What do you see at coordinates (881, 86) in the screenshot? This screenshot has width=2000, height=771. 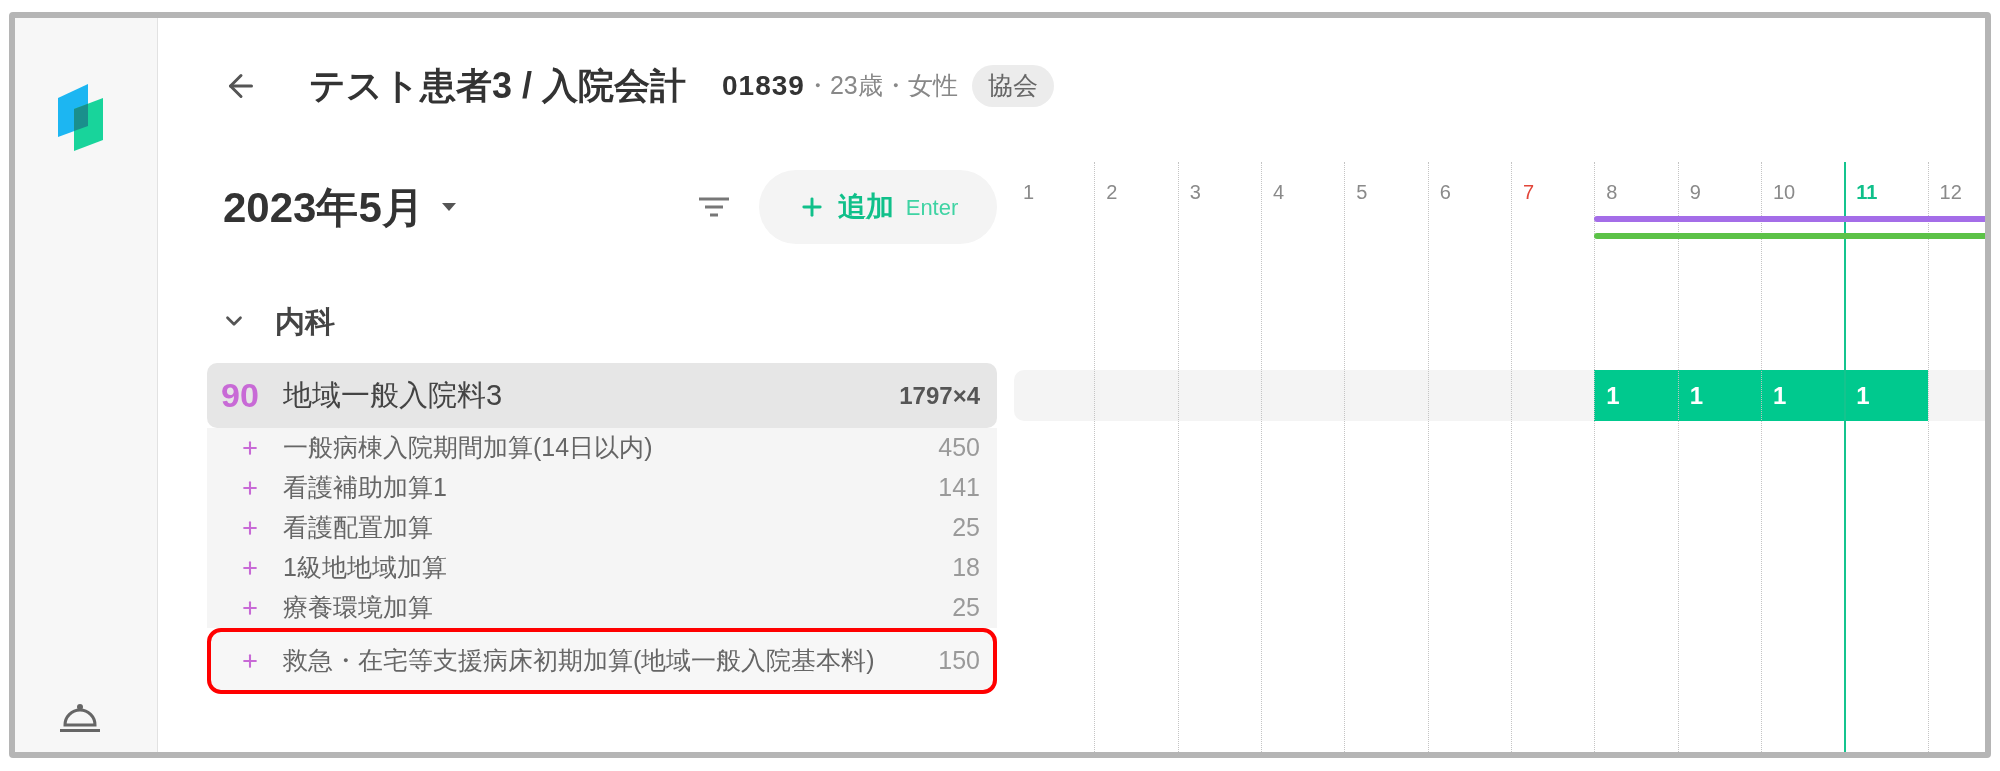 I see `patient-details: ・23歳・女性` at bounding box center [881, 86].